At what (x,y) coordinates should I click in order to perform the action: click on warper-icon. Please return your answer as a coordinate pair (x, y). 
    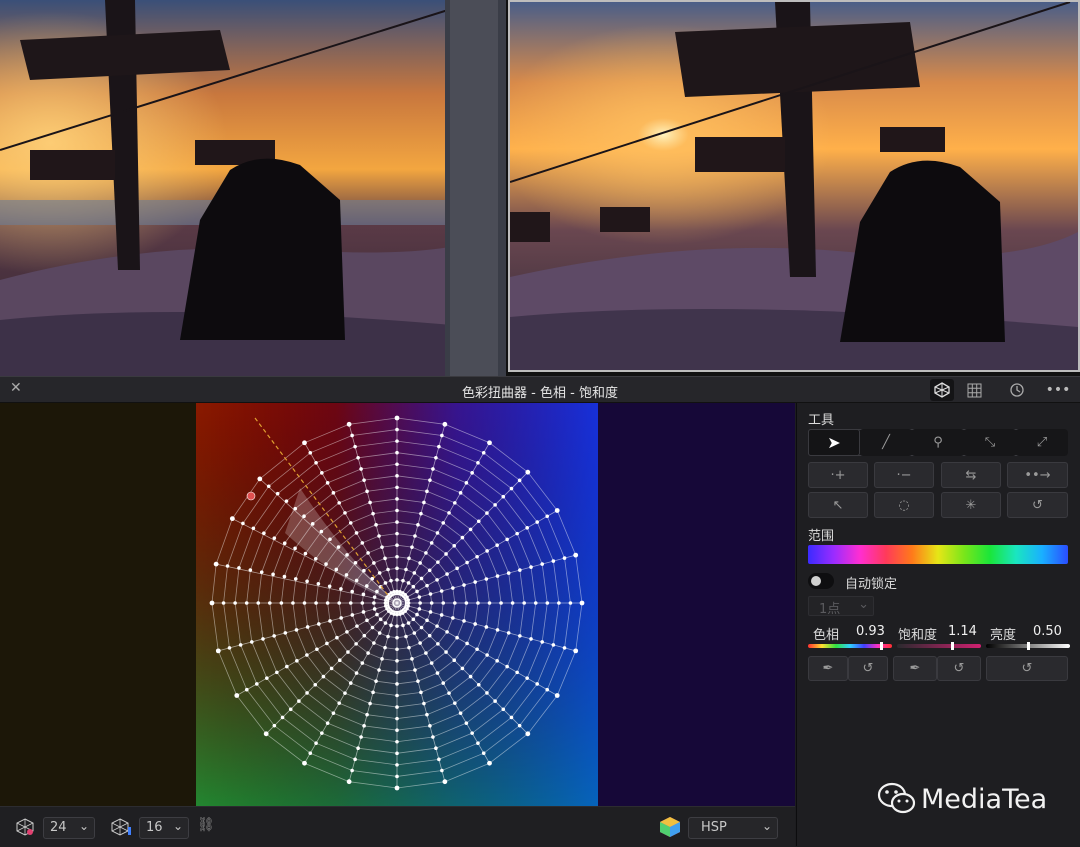
    Looking at the image, I should click on (942, 390).